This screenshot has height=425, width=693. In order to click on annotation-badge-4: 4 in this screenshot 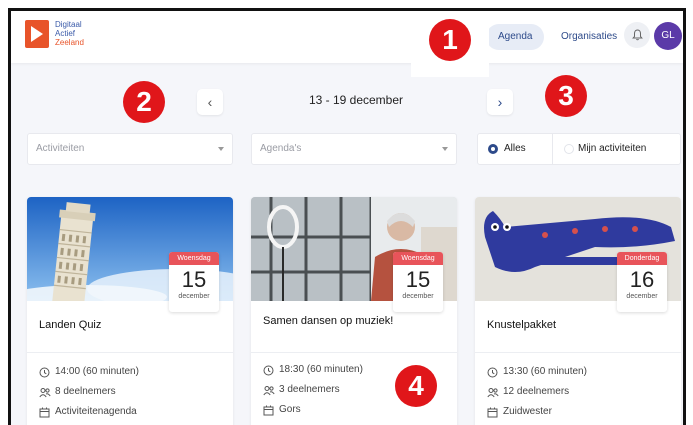, I will do `click(416, 386)`.